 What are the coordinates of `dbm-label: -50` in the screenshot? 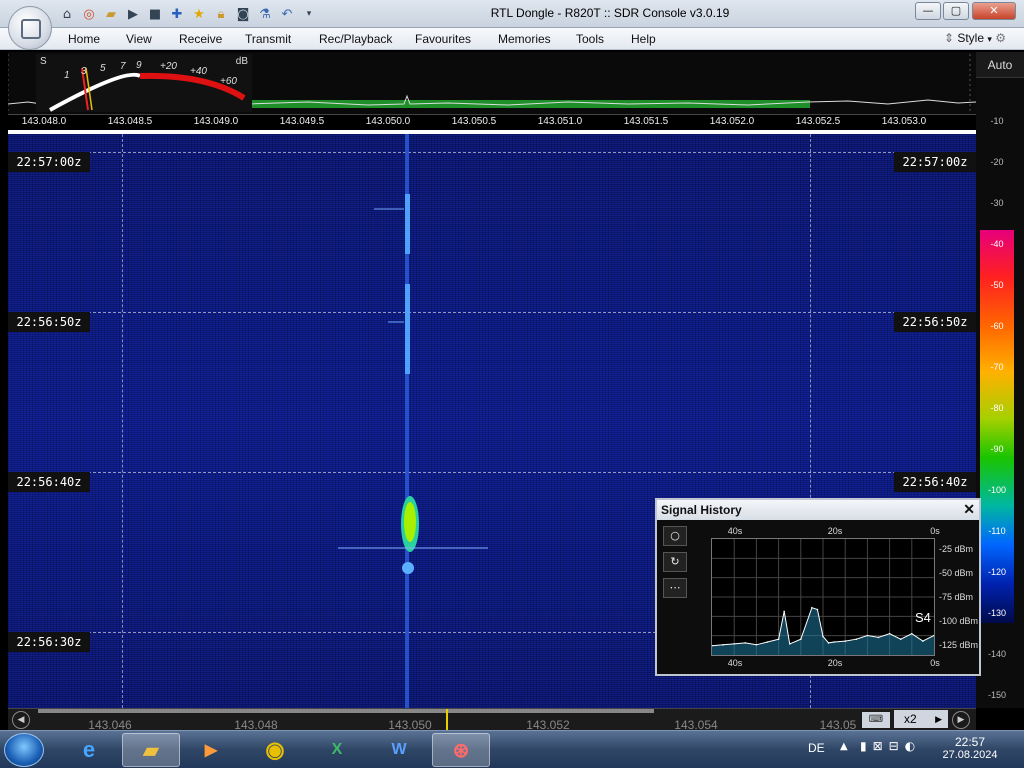 It's located at (997, 285).